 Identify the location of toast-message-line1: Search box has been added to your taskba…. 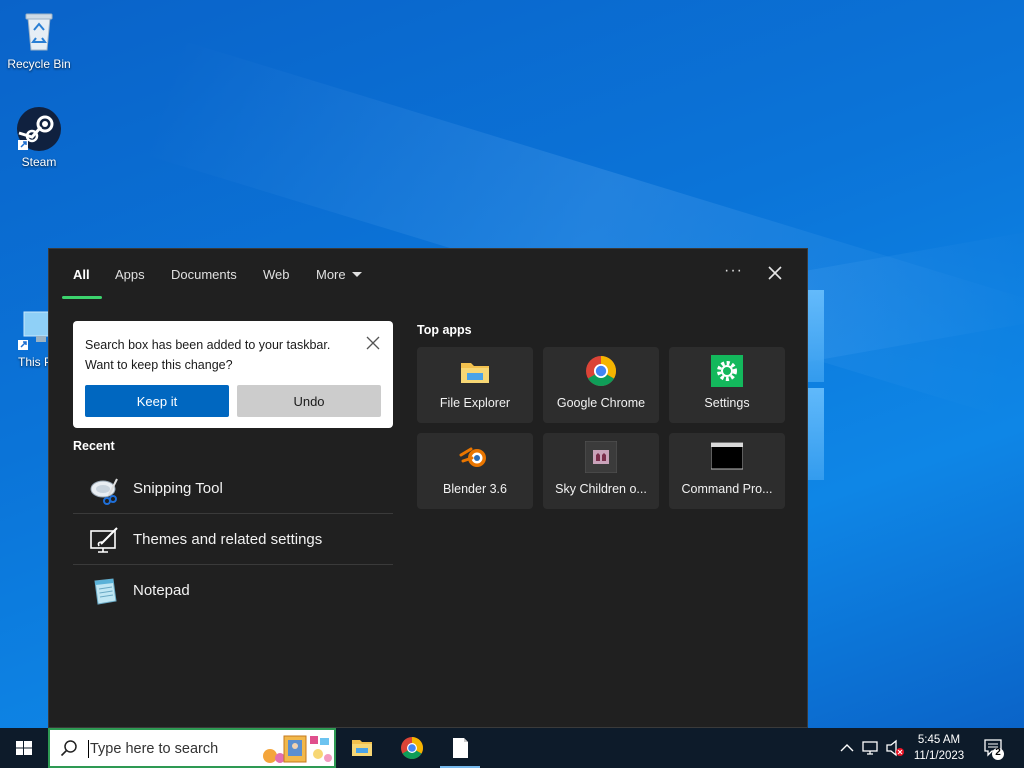
(208, 345).